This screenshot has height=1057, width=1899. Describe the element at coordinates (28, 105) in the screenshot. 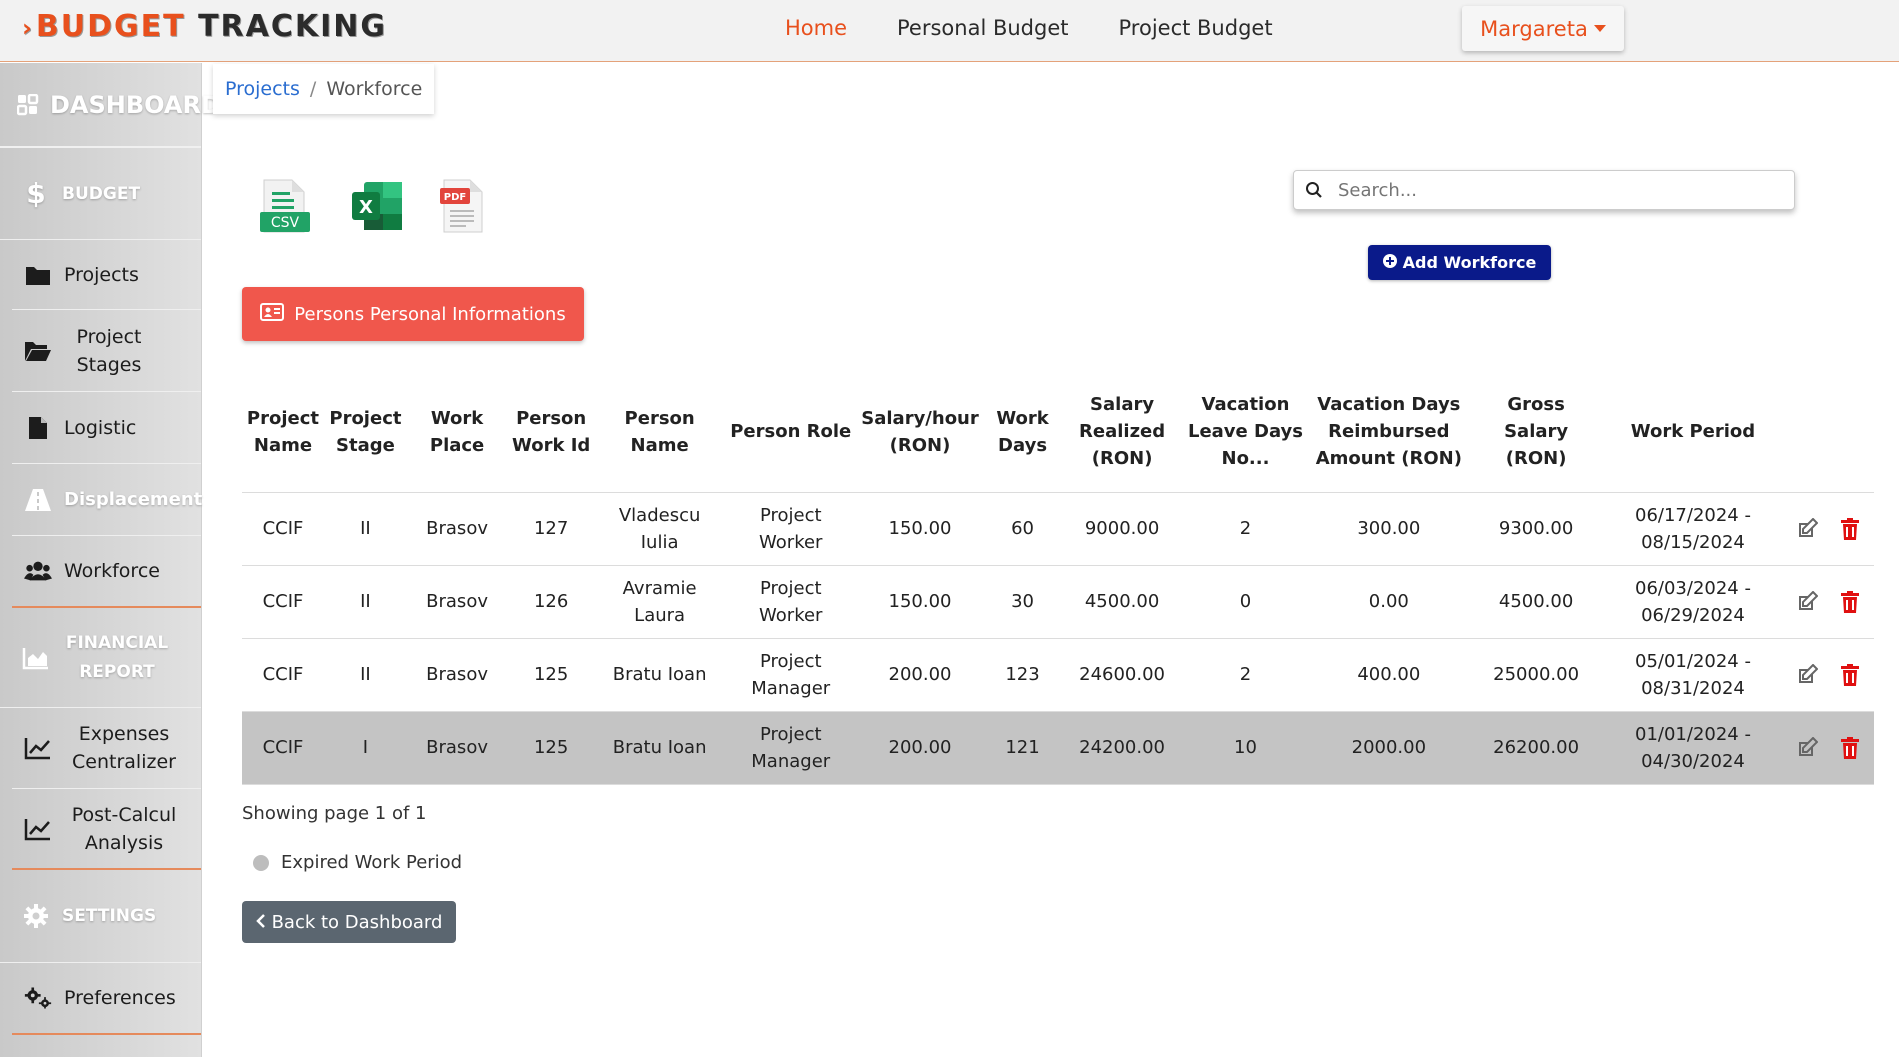

I see `dashboard-icon` at that location.